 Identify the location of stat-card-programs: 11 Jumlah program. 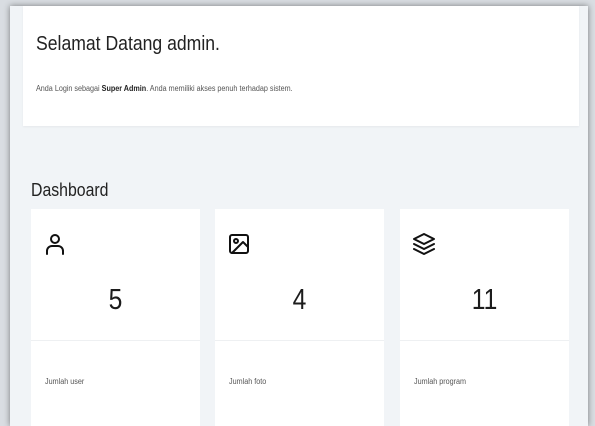
(484, 317).